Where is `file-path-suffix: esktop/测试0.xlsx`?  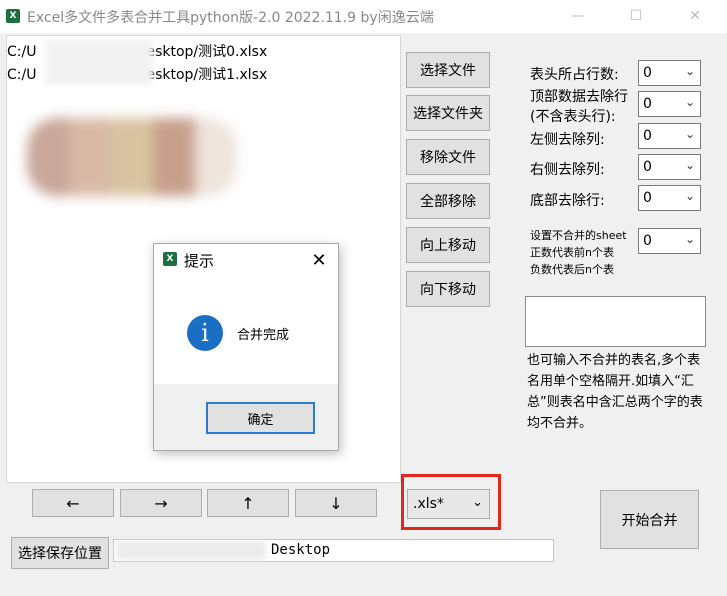 file-path-suffix: esktop/测试0.xlsx is located at coordinates (207, 52).